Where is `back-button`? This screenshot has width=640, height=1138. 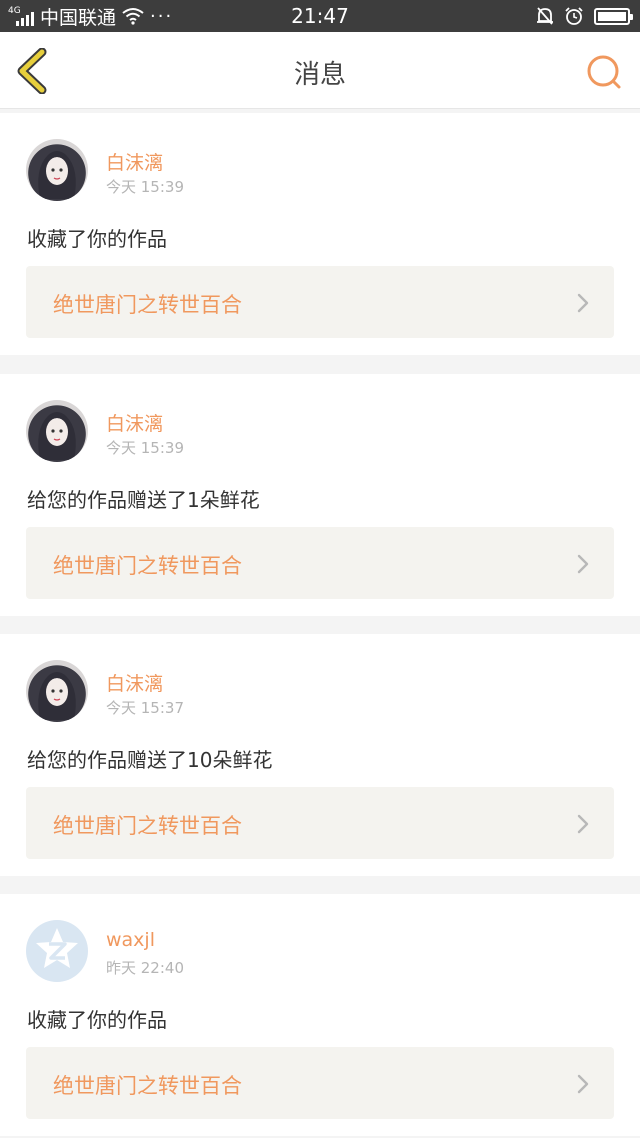 back-button is located at coordinates (34, 71).